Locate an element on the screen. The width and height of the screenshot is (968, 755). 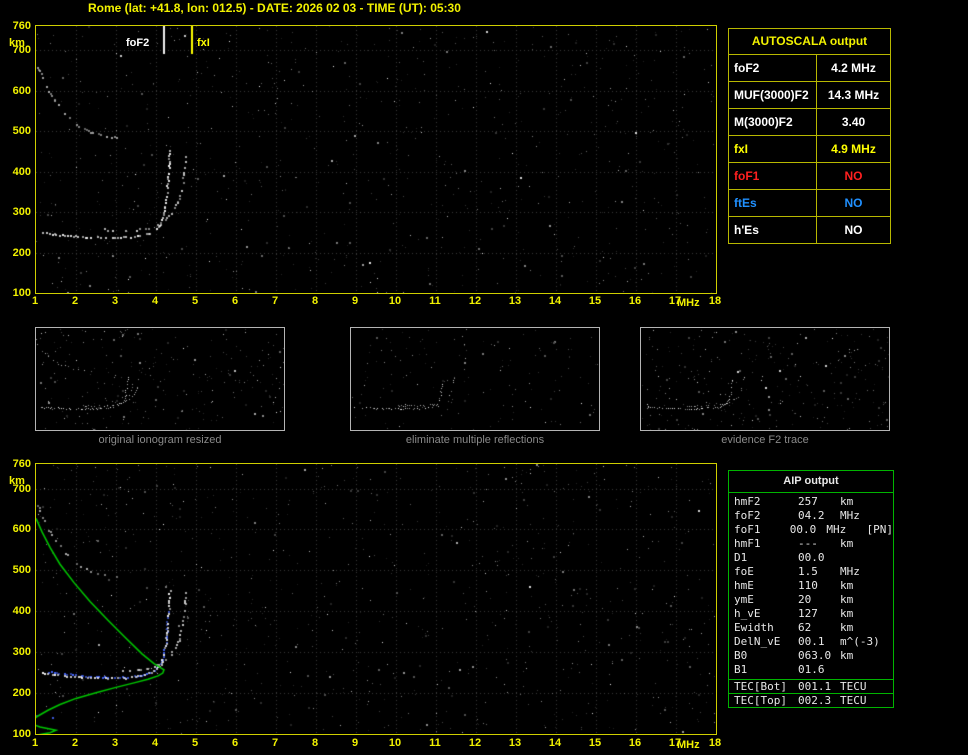
thumbnail-caption-original: original ionogram resized is located at coordinates (160, 440).